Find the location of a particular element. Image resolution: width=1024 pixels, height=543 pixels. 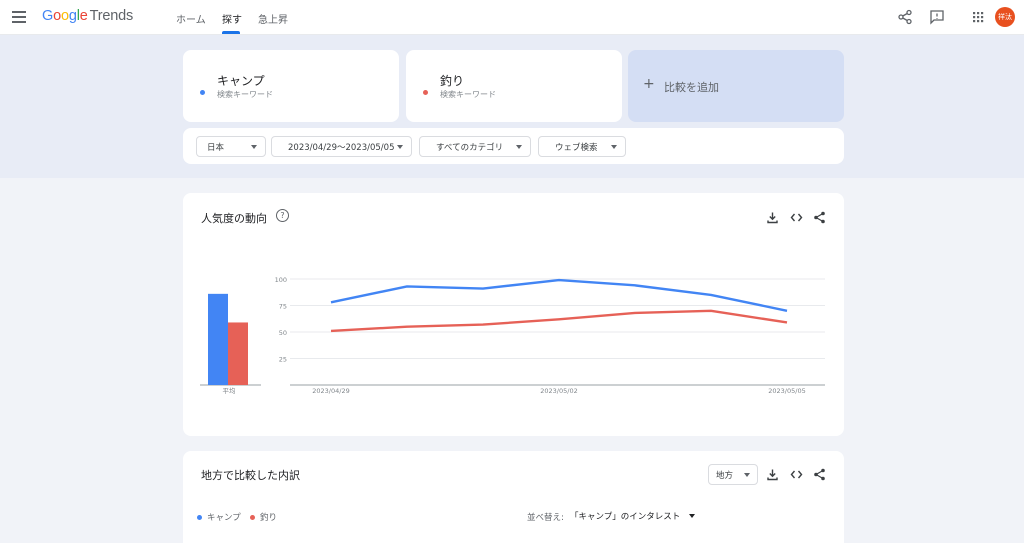

tab-trending: 急上昇 is located at coordinates (273, 18).